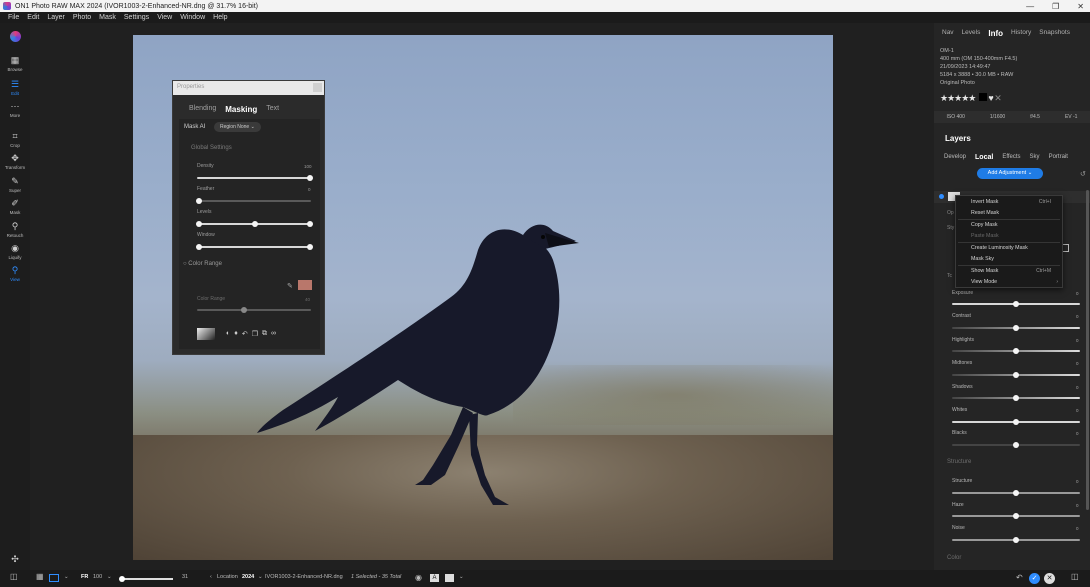  Describe the element at coordinates (54, 578) in the screenshot. I see `single-view-icon` at that location.